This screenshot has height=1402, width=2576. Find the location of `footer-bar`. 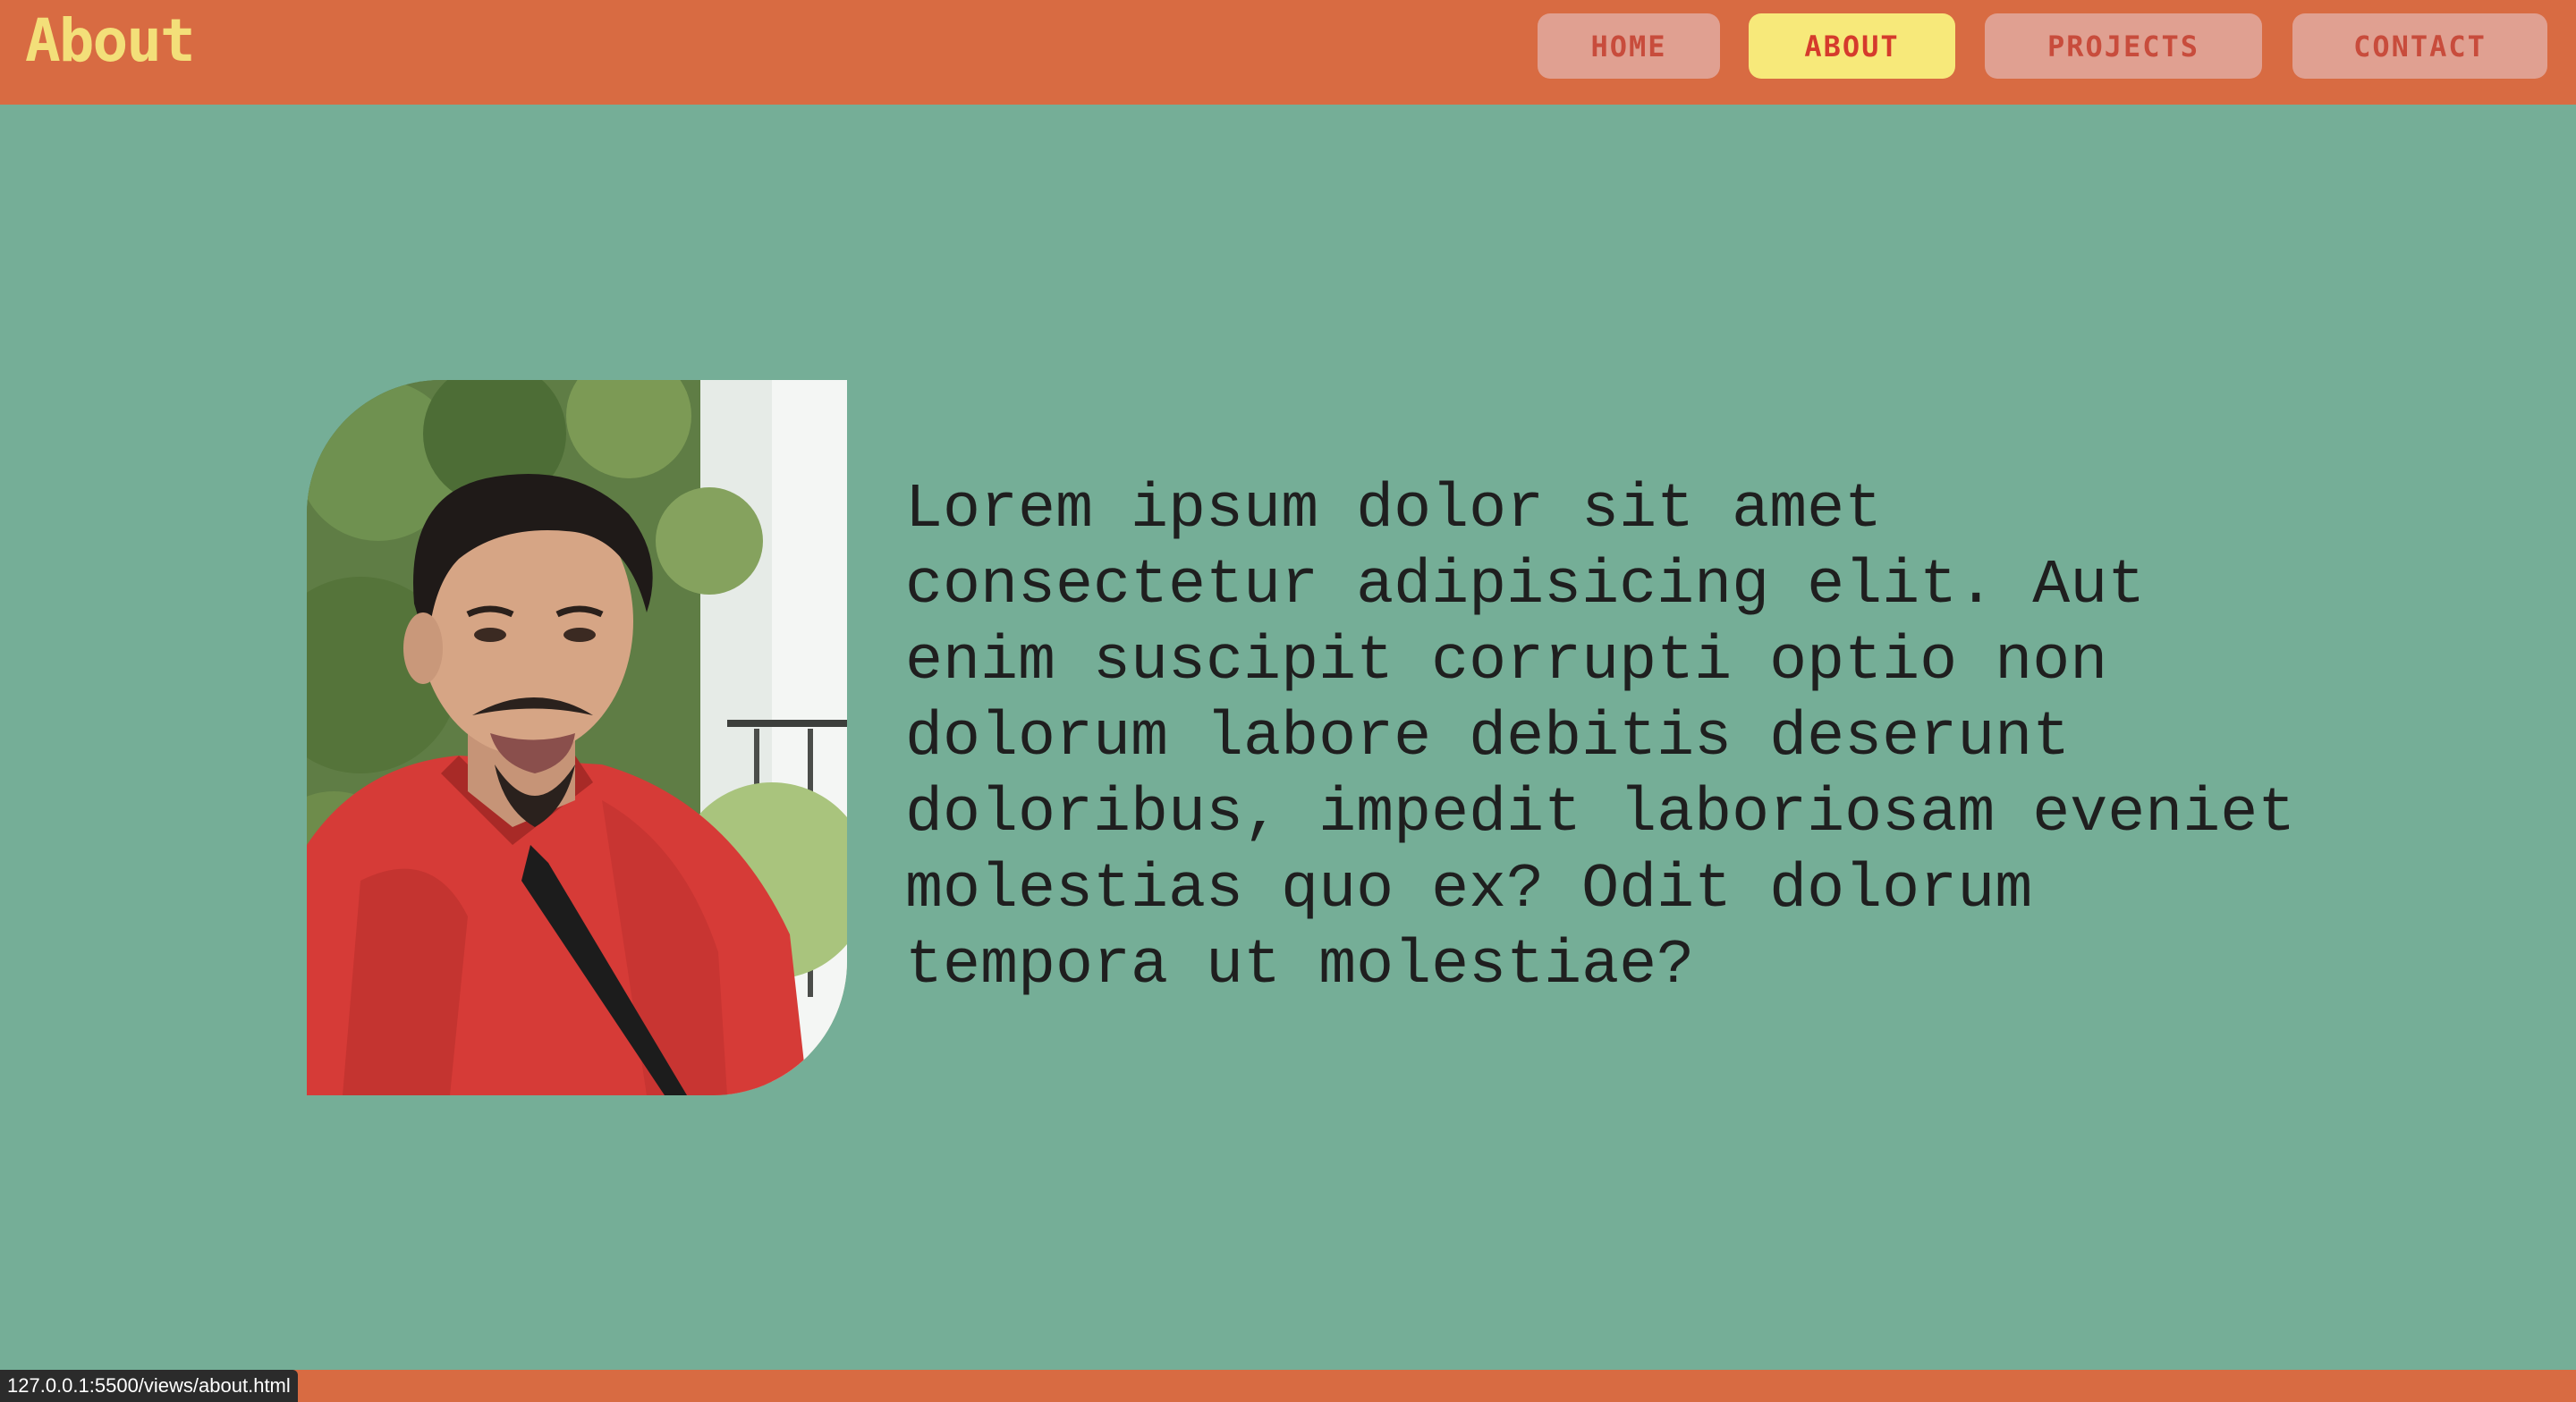

footer-bar is located at coordinates (1288, 1386).